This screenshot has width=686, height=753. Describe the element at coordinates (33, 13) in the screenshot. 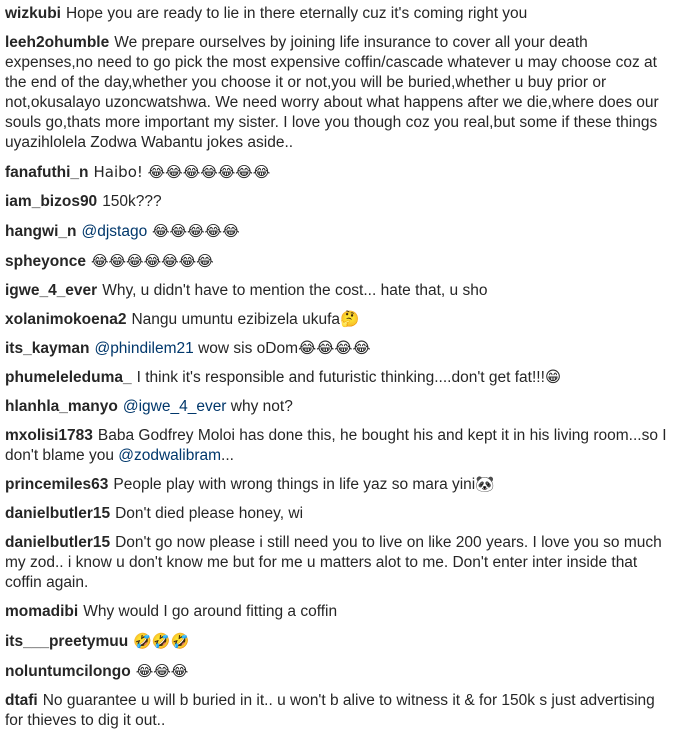

I see `comment-username: wizkubi` at that location.